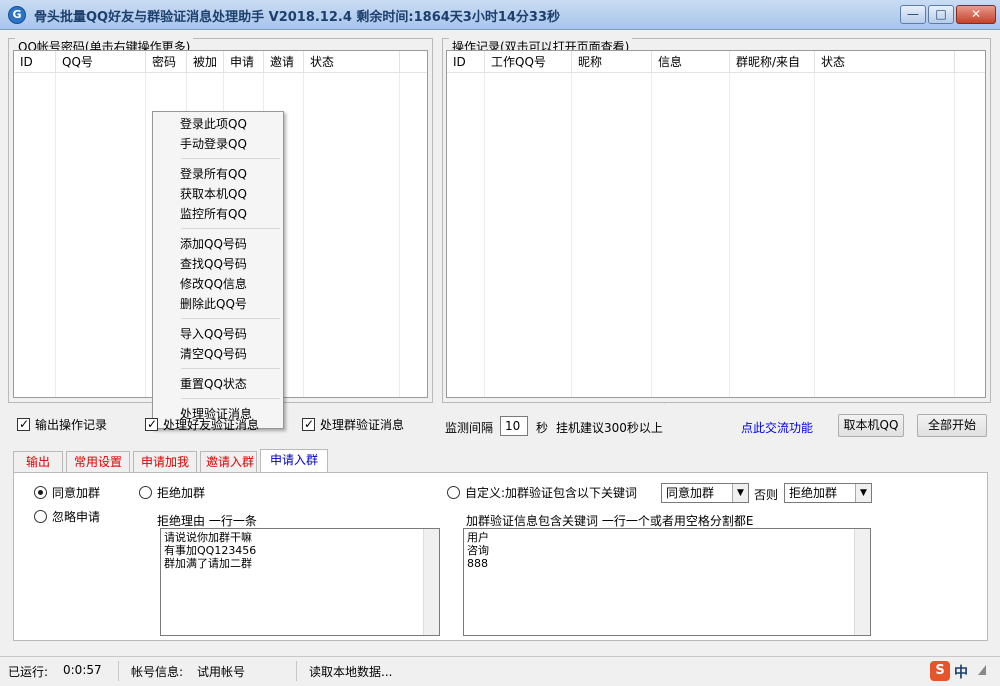 The height and width of the screenshot is (686, 1000). What do you see at coordinates (218, 264) in the screenshot?
I see `menu-item-find-qq: 查找QQ号码` at bounding box center [218, 264].